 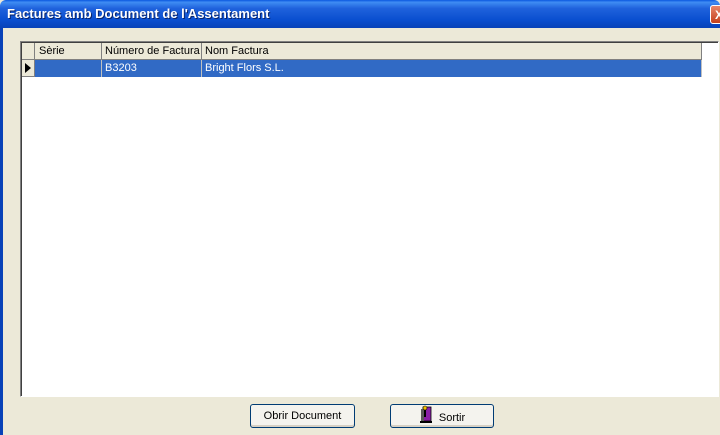 What do you see at coordinates (68, 51) in the screenshot?
I see `column-header-serie: Sèrie` at bounding box center [68, 51].